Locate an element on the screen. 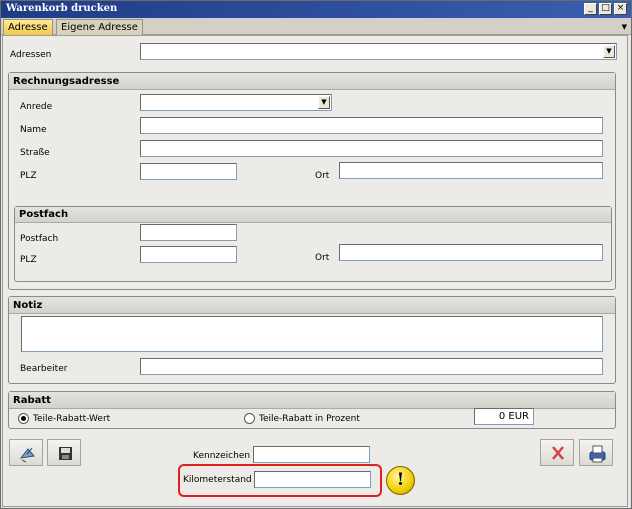 This screenshot has width=632, height=509. title-bar: Warenkorb drucken _ □ × is located at coordinates (316, 9).